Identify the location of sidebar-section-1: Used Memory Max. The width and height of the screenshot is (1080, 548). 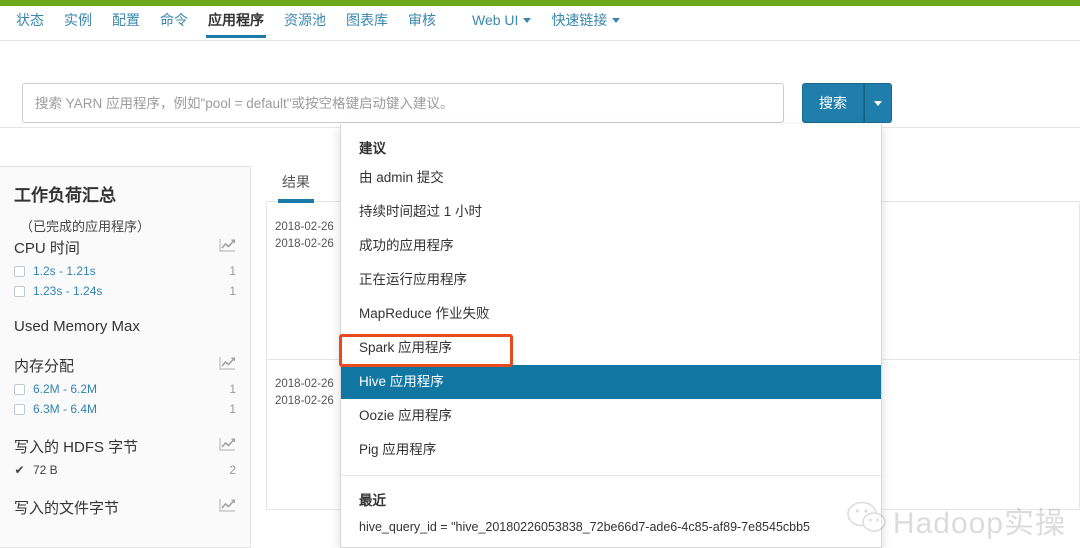
(125, 326).